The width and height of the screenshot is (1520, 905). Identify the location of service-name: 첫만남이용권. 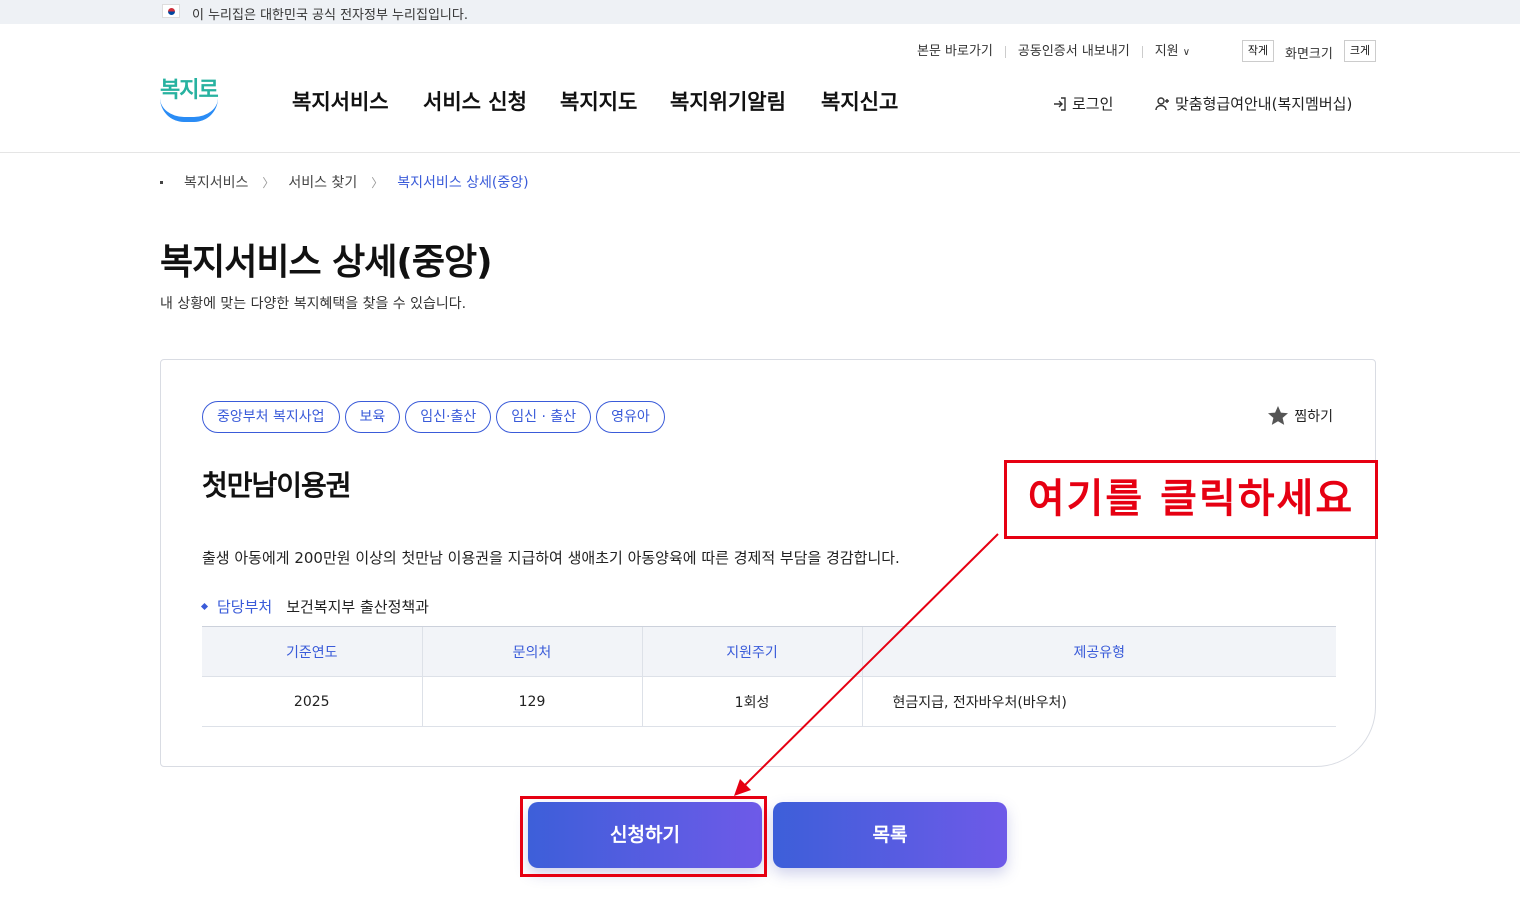
(277, 485).